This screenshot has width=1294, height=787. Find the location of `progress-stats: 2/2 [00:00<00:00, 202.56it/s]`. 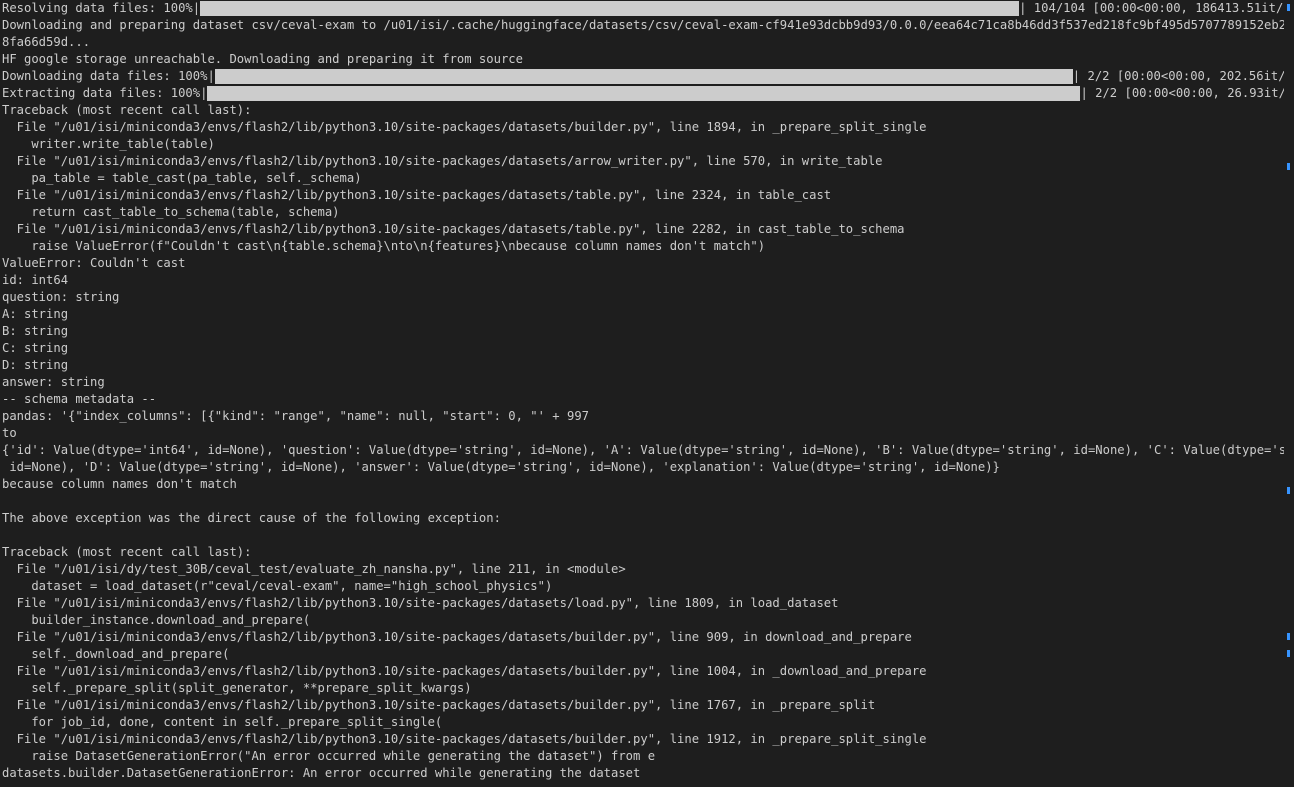

progress-stats: 2/2 [00:00<00:00, 202.56it/s] is located at coordinates (1182, 76).